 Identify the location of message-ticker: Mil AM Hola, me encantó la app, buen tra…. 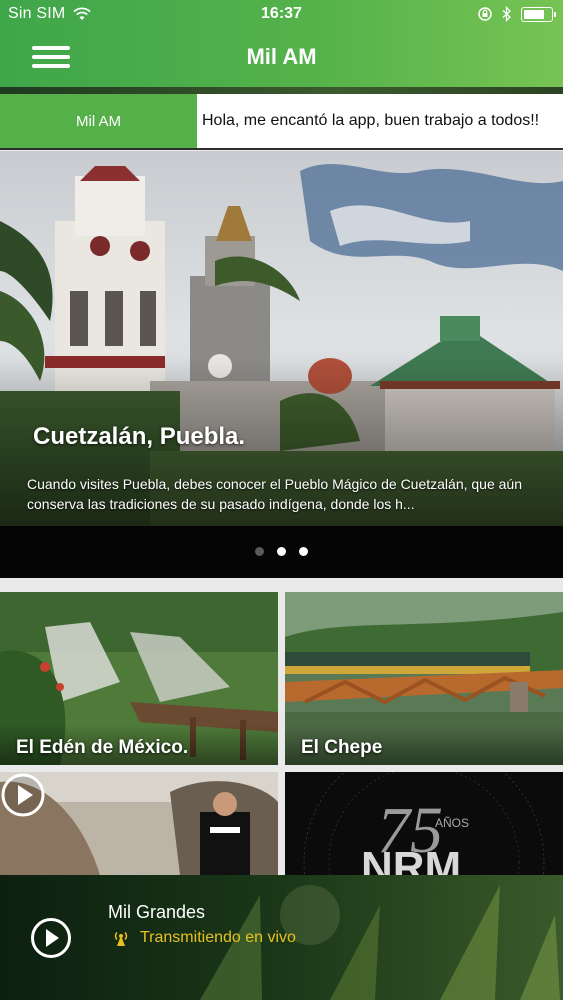
(281, 122).